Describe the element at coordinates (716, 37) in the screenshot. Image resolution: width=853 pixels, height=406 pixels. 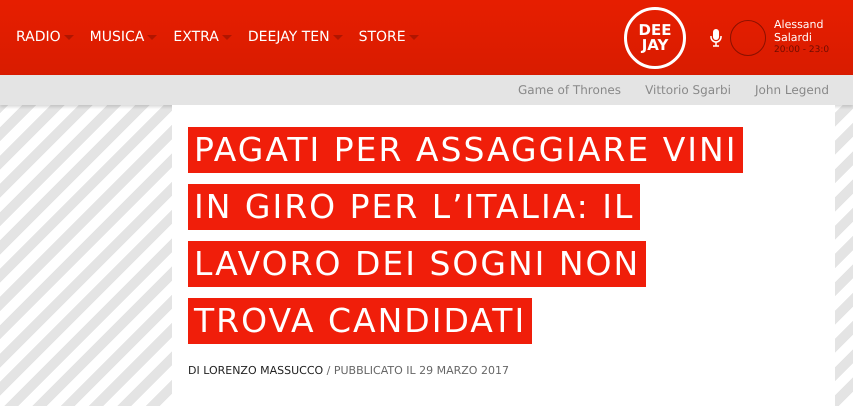
I see `microphone-icon` at that location.